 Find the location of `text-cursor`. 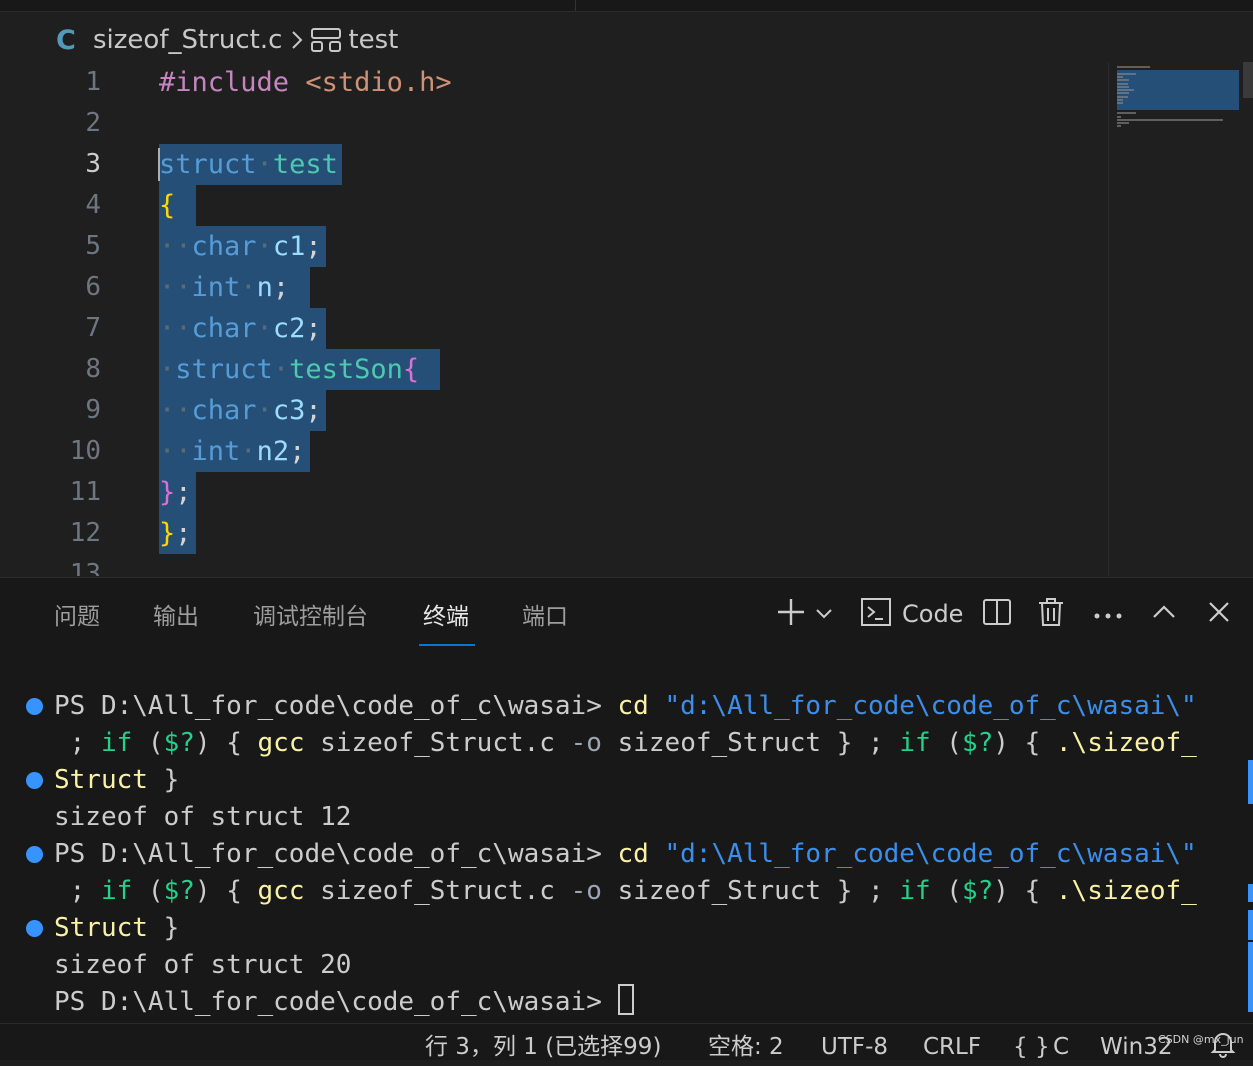

text-cursor is located at coordinates (159, 164).